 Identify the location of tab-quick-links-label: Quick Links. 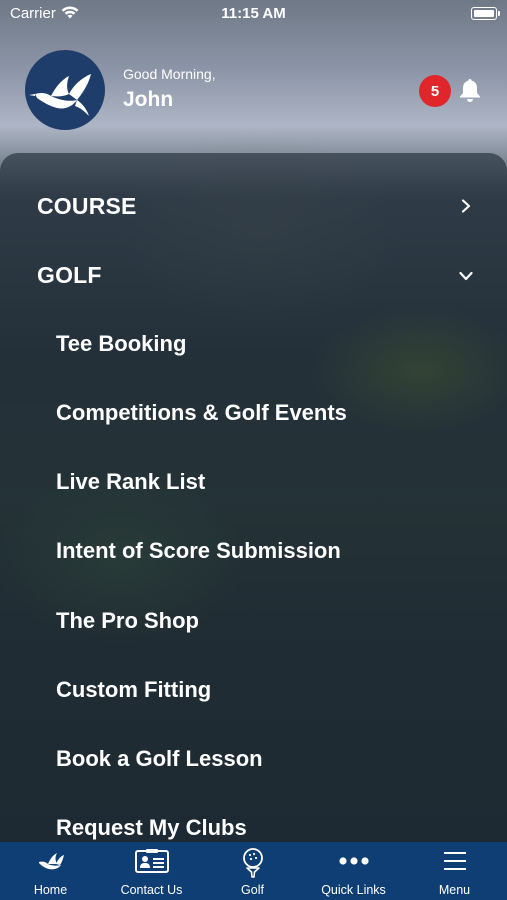
(353, 890).